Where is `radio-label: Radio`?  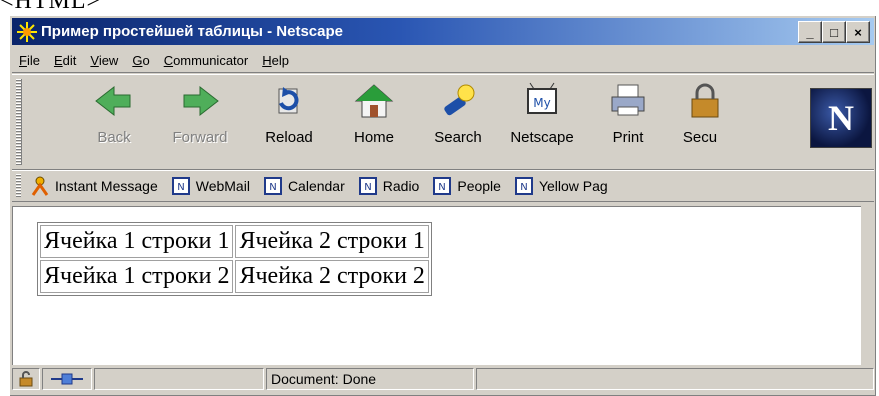
radio-label: Radio is located at coordinates (401, 186).